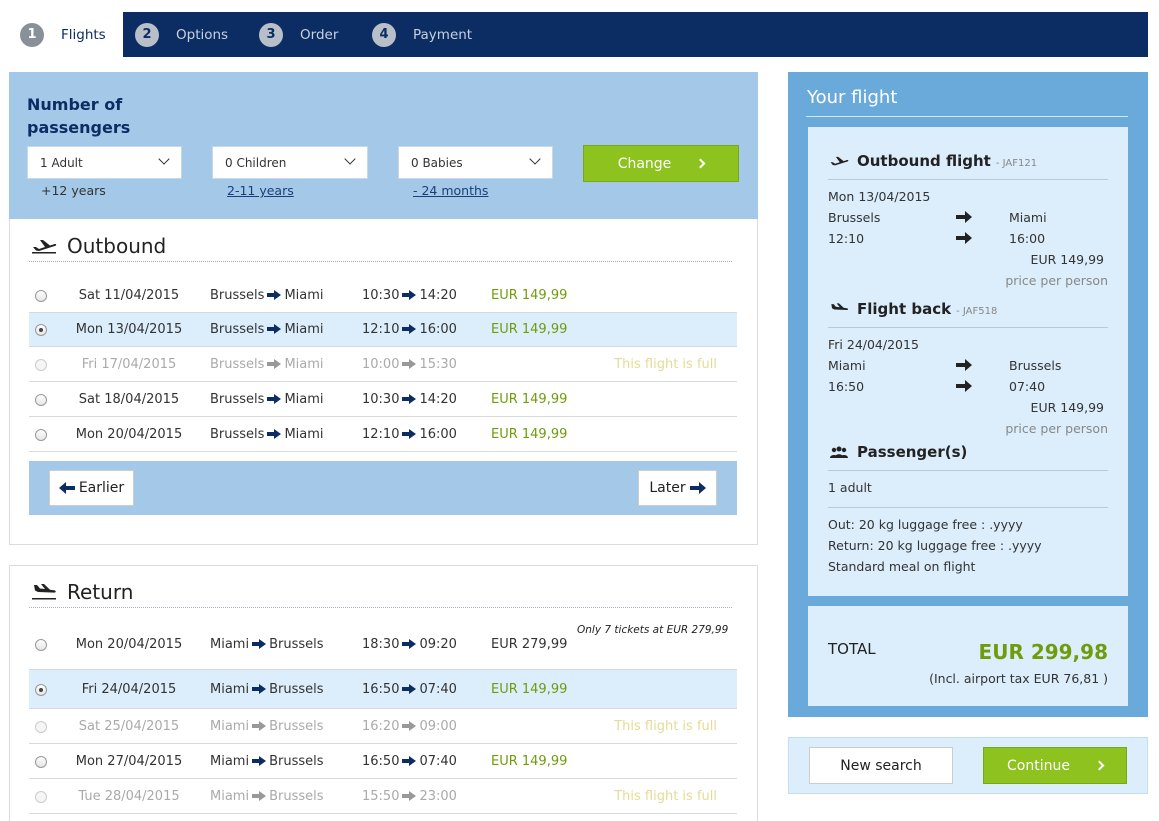 The height and width of the screenshot is (821, 1159). What do you see at coordinates (1016, 163) in the screenshot?
I see `flight-code: - JAF121` at bounding box center [1016, 163].